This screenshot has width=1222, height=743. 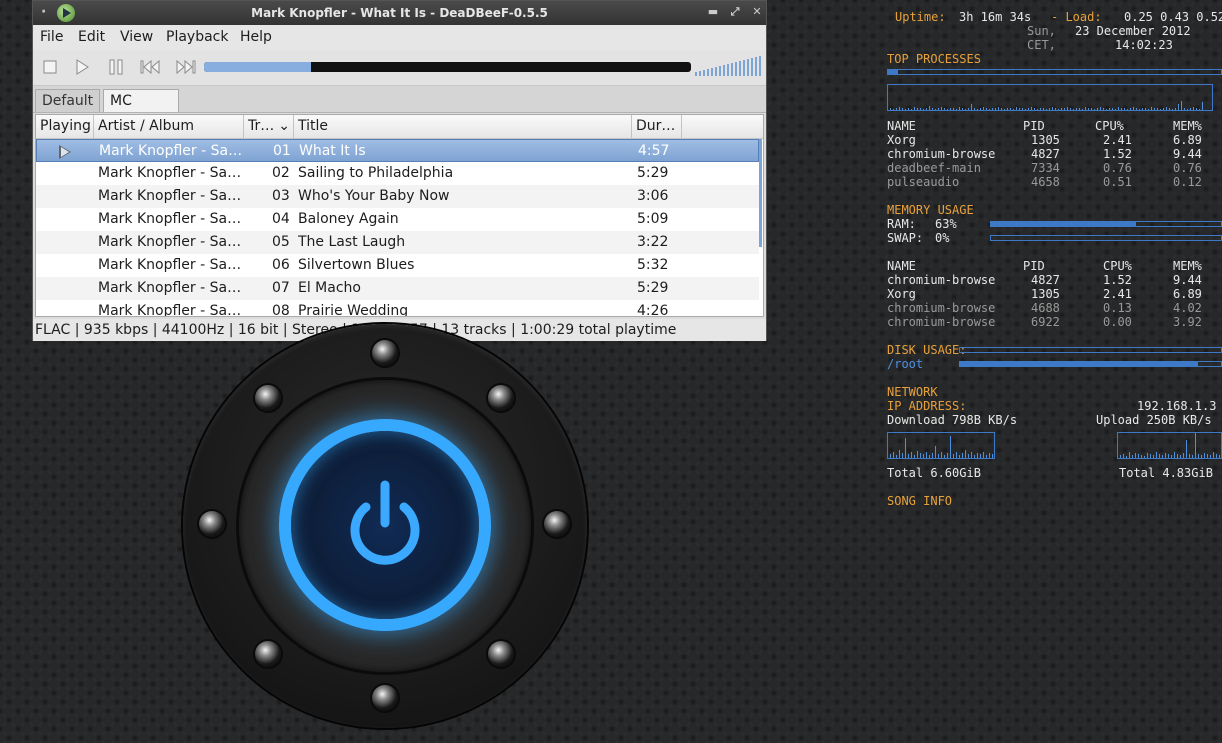 I want to click on next-track-icon, so click(x=185, y=67).